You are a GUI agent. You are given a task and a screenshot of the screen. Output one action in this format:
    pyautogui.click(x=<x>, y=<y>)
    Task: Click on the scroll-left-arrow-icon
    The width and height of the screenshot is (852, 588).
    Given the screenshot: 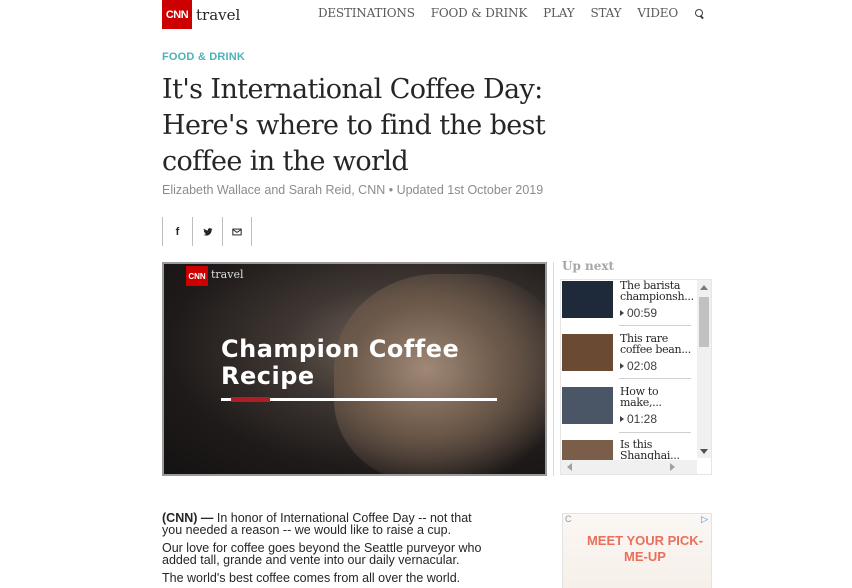 What is the action you would take?
    pyautogui.click(x=569, y=467)
    